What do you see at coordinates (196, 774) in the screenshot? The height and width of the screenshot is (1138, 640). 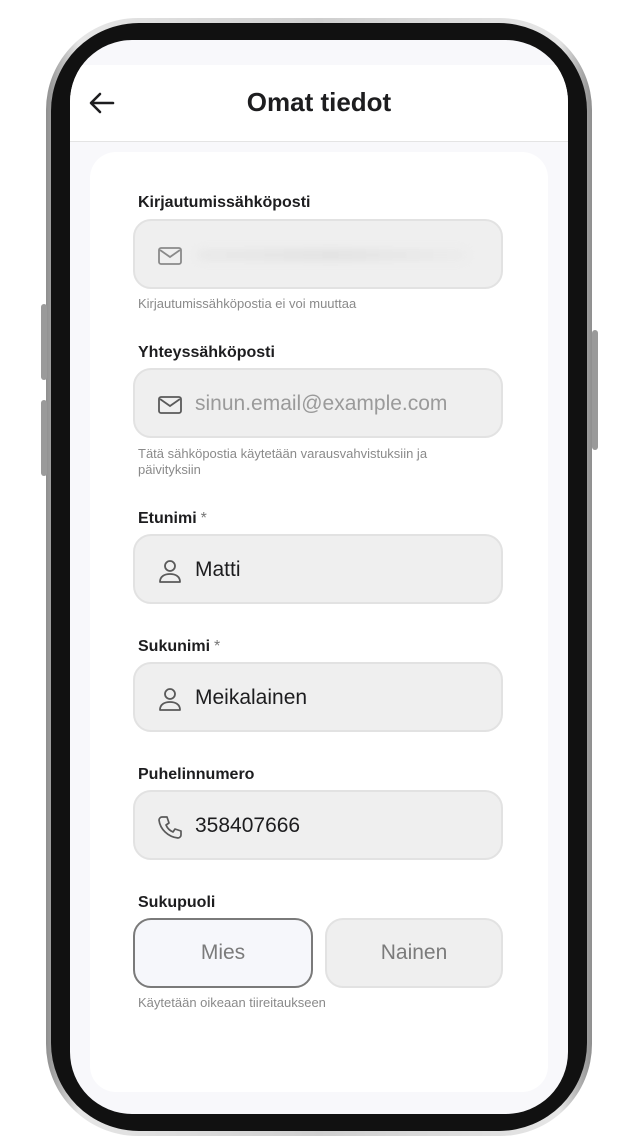 I see `phone-label: Puhelinnumero` at bounding box center [196, 774].